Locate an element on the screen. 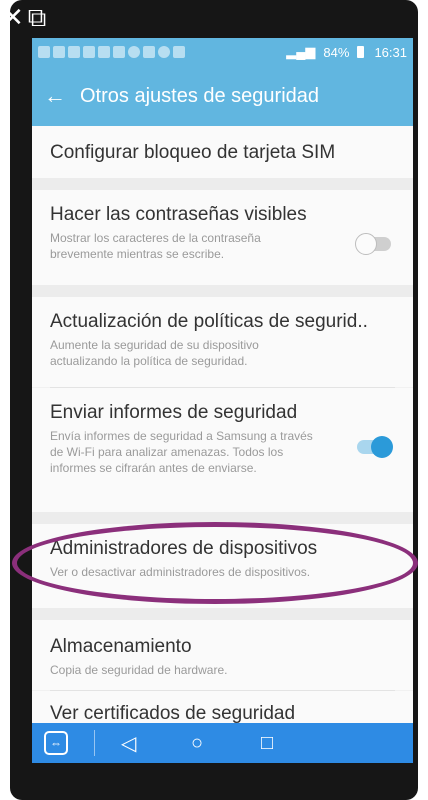 Image resolution: width=428 pixels, height=800 pixels. nav-home-icon: ○ is located at coordinates (226, 743).